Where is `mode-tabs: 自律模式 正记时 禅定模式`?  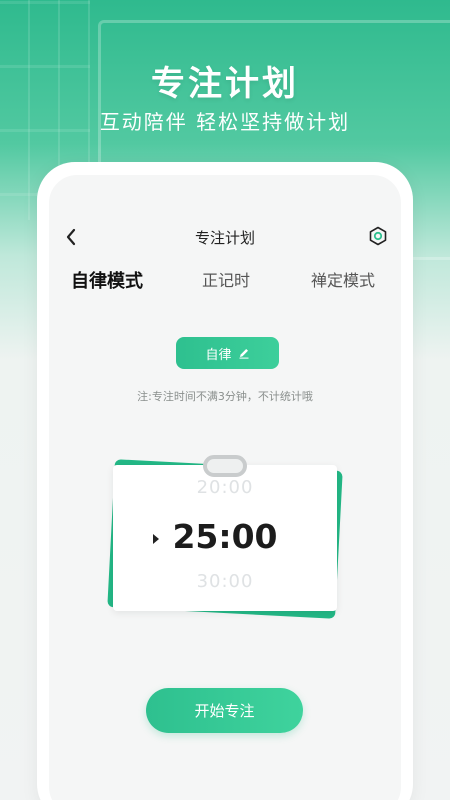 mode-tabs: 自律模式 正记时 禅定模式 is located at coordinates (225, 282).